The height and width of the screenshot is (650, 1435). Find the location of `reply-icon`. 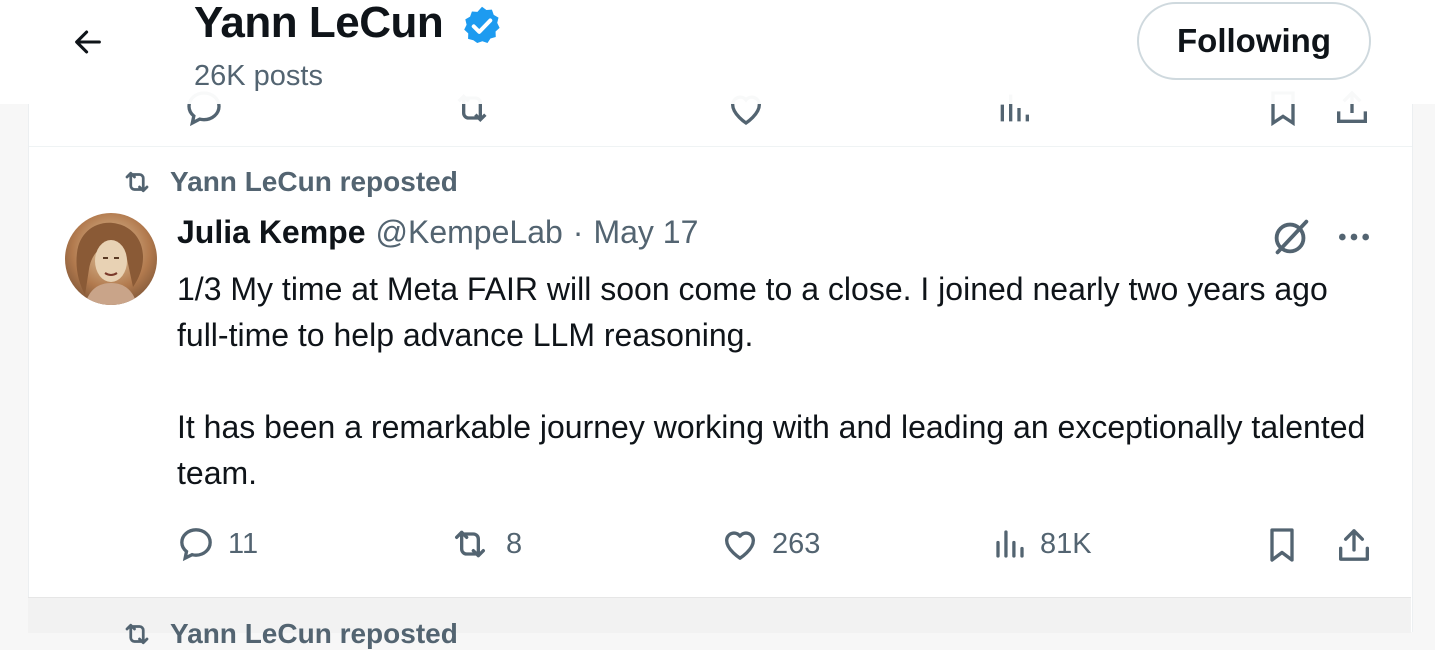

reply-icon is located at coordinates (196, 545).